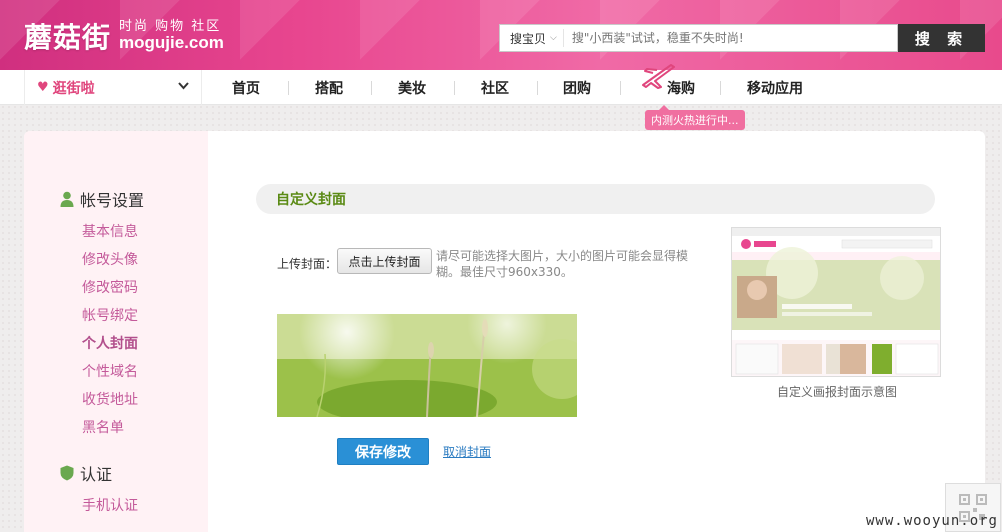 Image resolution: width=1002 pixels, height=532 pixels. I want to click on search-scope-select: 搜宝贝 ⌵, so click(532, 38).